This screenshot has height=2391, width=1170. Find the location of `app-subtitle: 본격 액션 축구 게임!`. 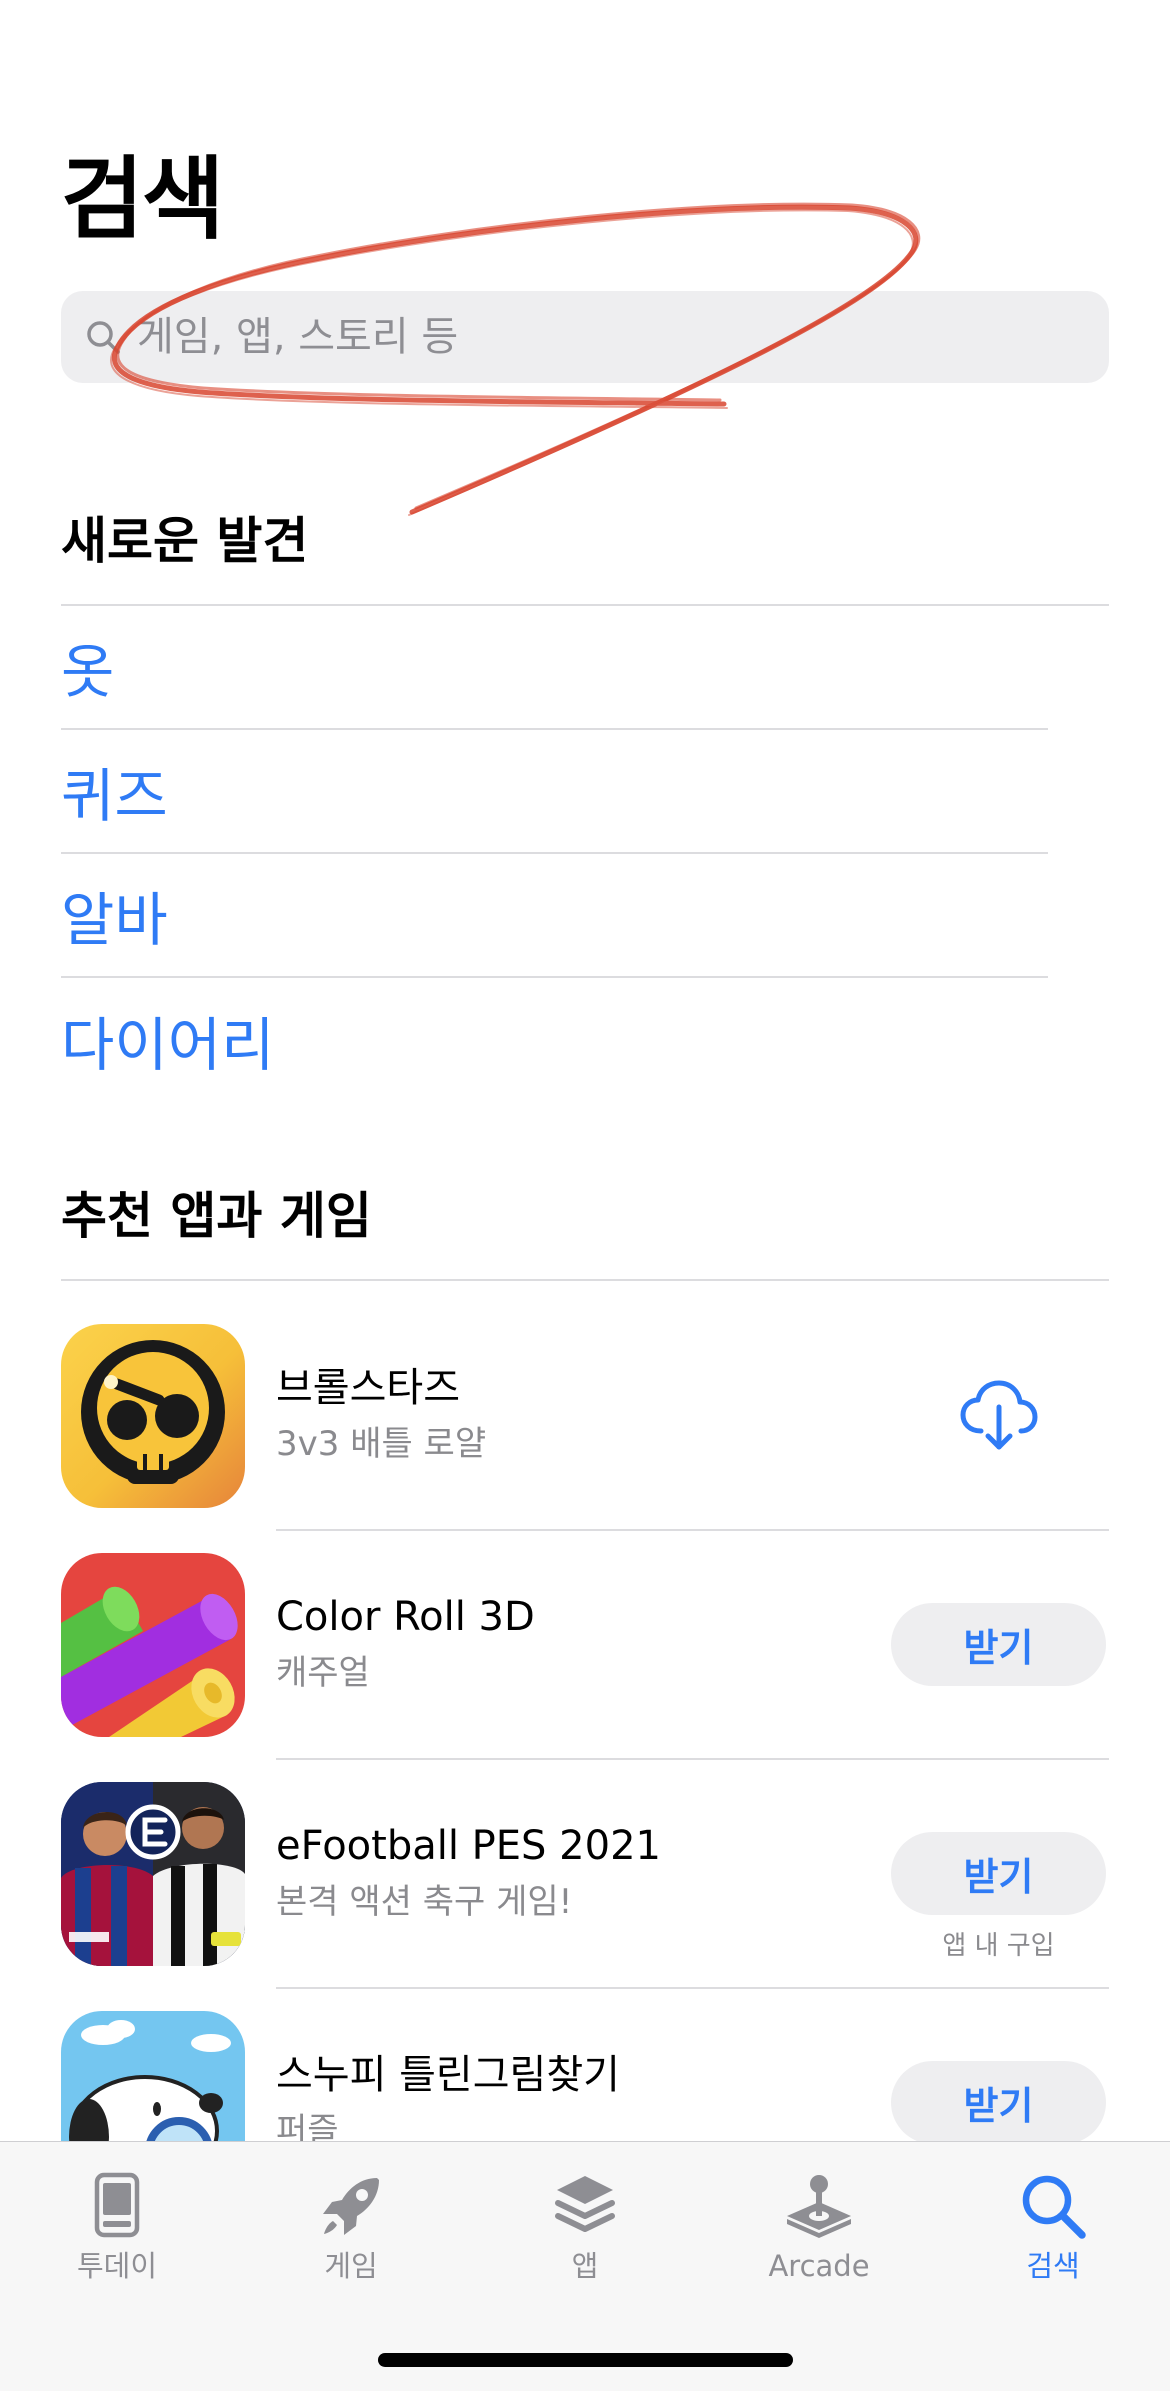

app-subtitle: 본격 액션 축구 게임! is located at coordinates (424, 1902).